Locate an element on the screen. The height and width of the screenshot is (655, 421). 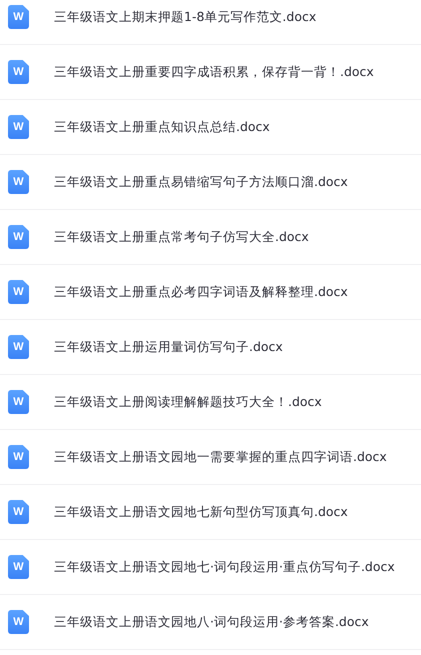
file-name: 三年级语文上册运用量词仿写句子.docx is located at coordinates (168, 347).